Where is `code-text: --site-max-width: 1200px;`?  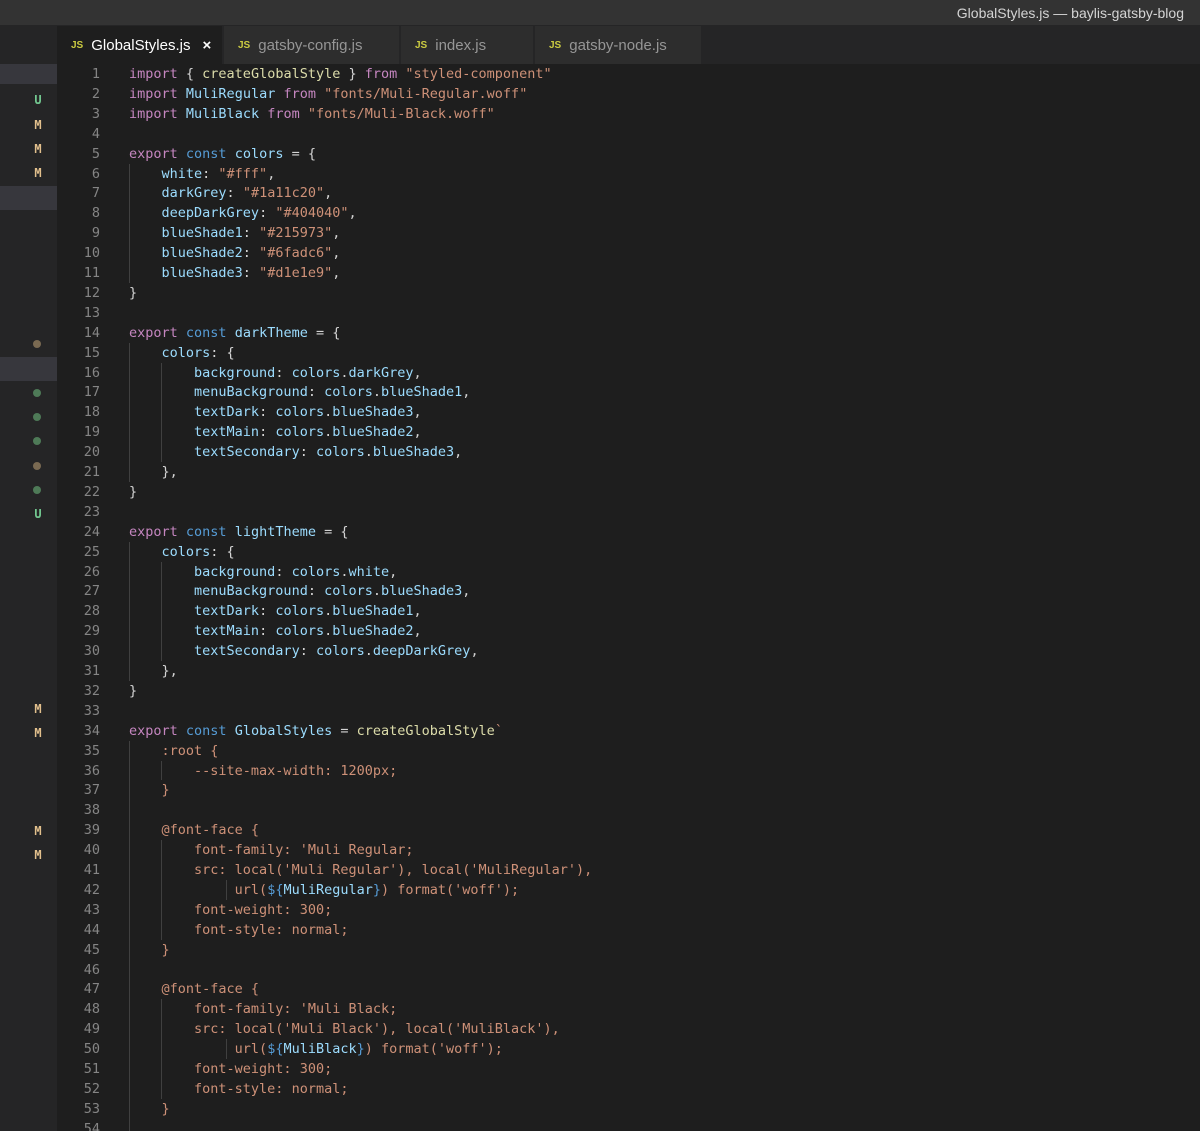 code-text: --site-max-width: 1200px; is located at coordinates (263, 771).